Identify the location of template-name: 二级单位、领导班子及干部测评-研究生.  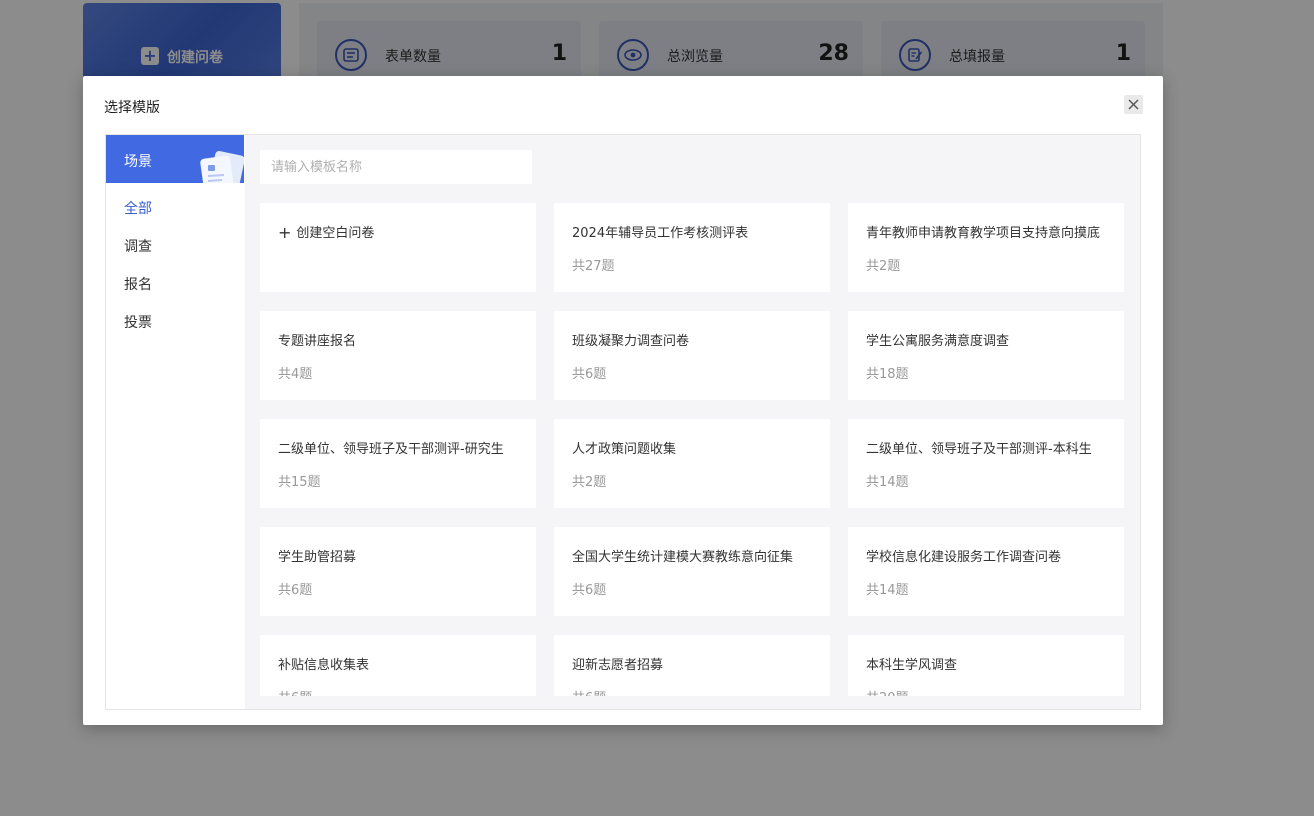
(391, 449).